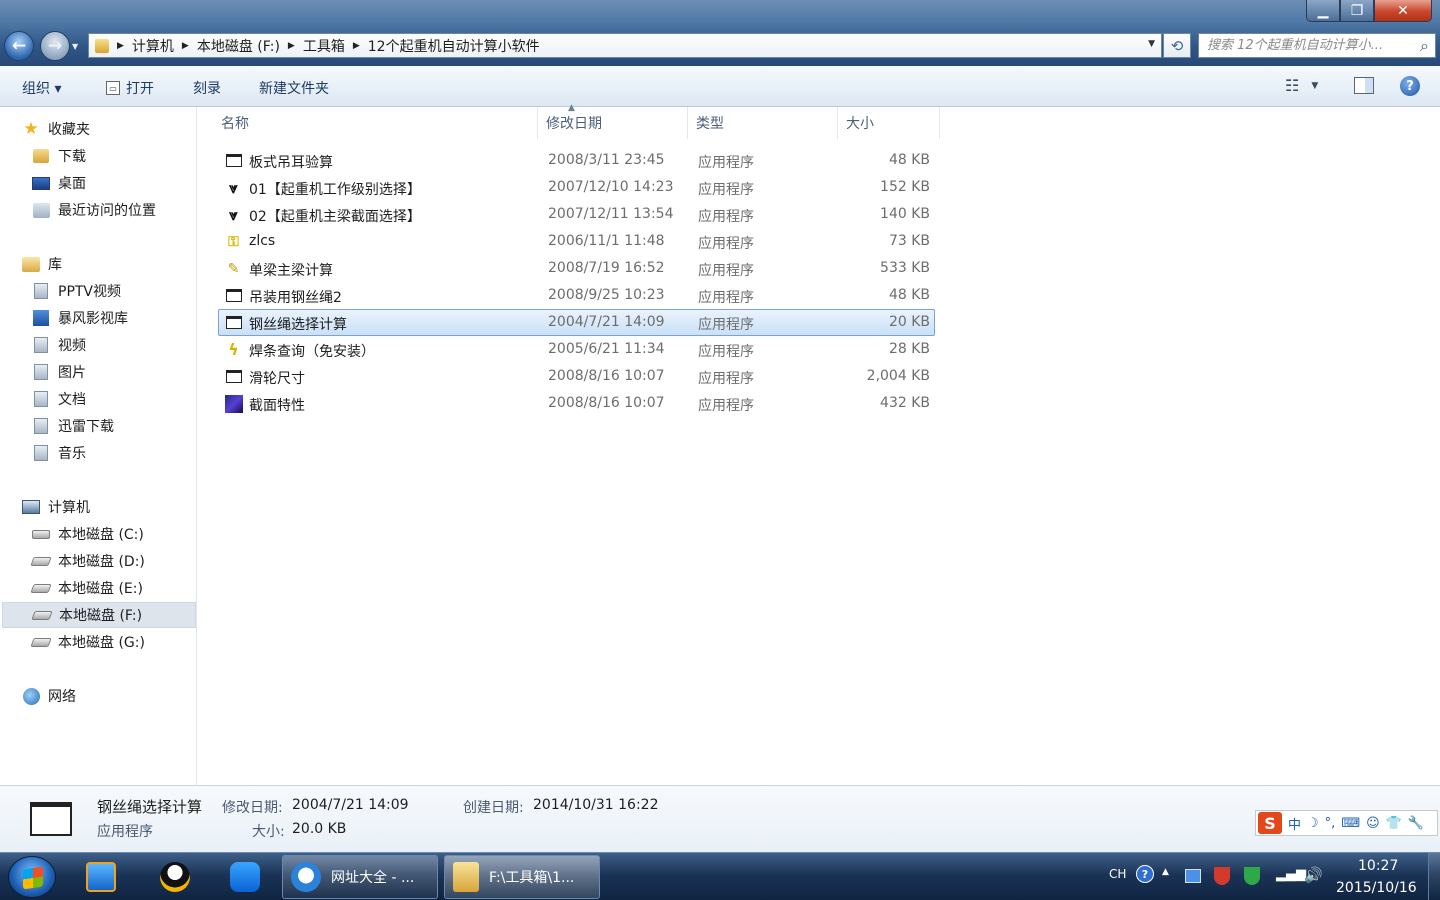 Image resolution: width=1440 pixels, height=900 pixels. I want to click on change-view-button: ☷ ▼, so click(1301, 85).